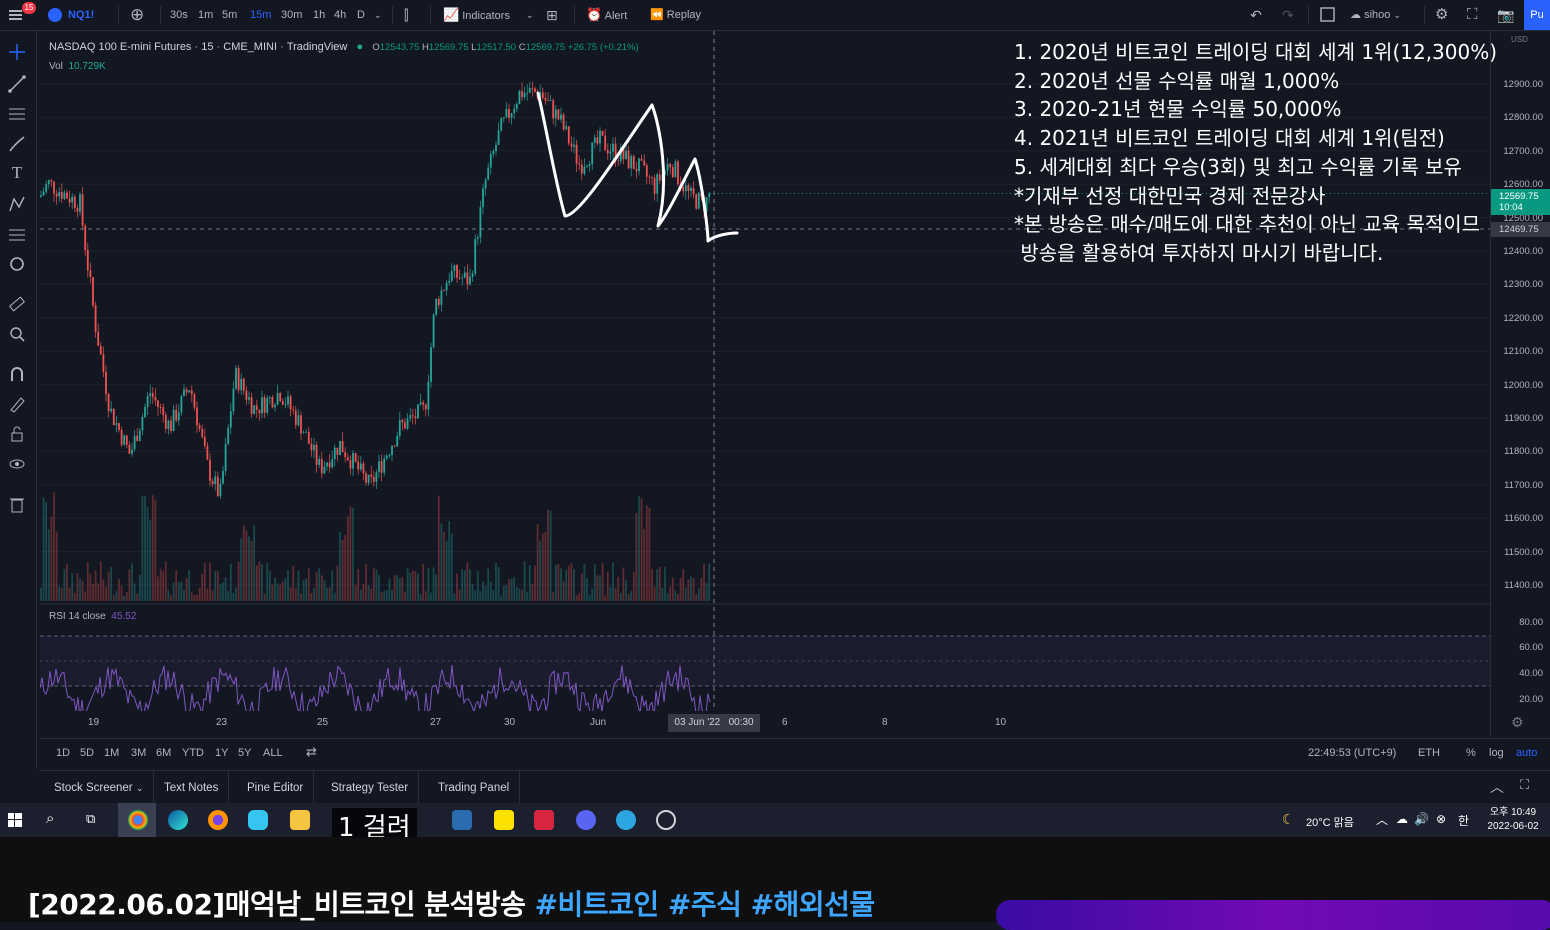 This screenshot has height=930, width=1550. What do you see at coordinates (178, 820) in the screenshot?
I see `edge-icon` at bounding box center [178, 820].